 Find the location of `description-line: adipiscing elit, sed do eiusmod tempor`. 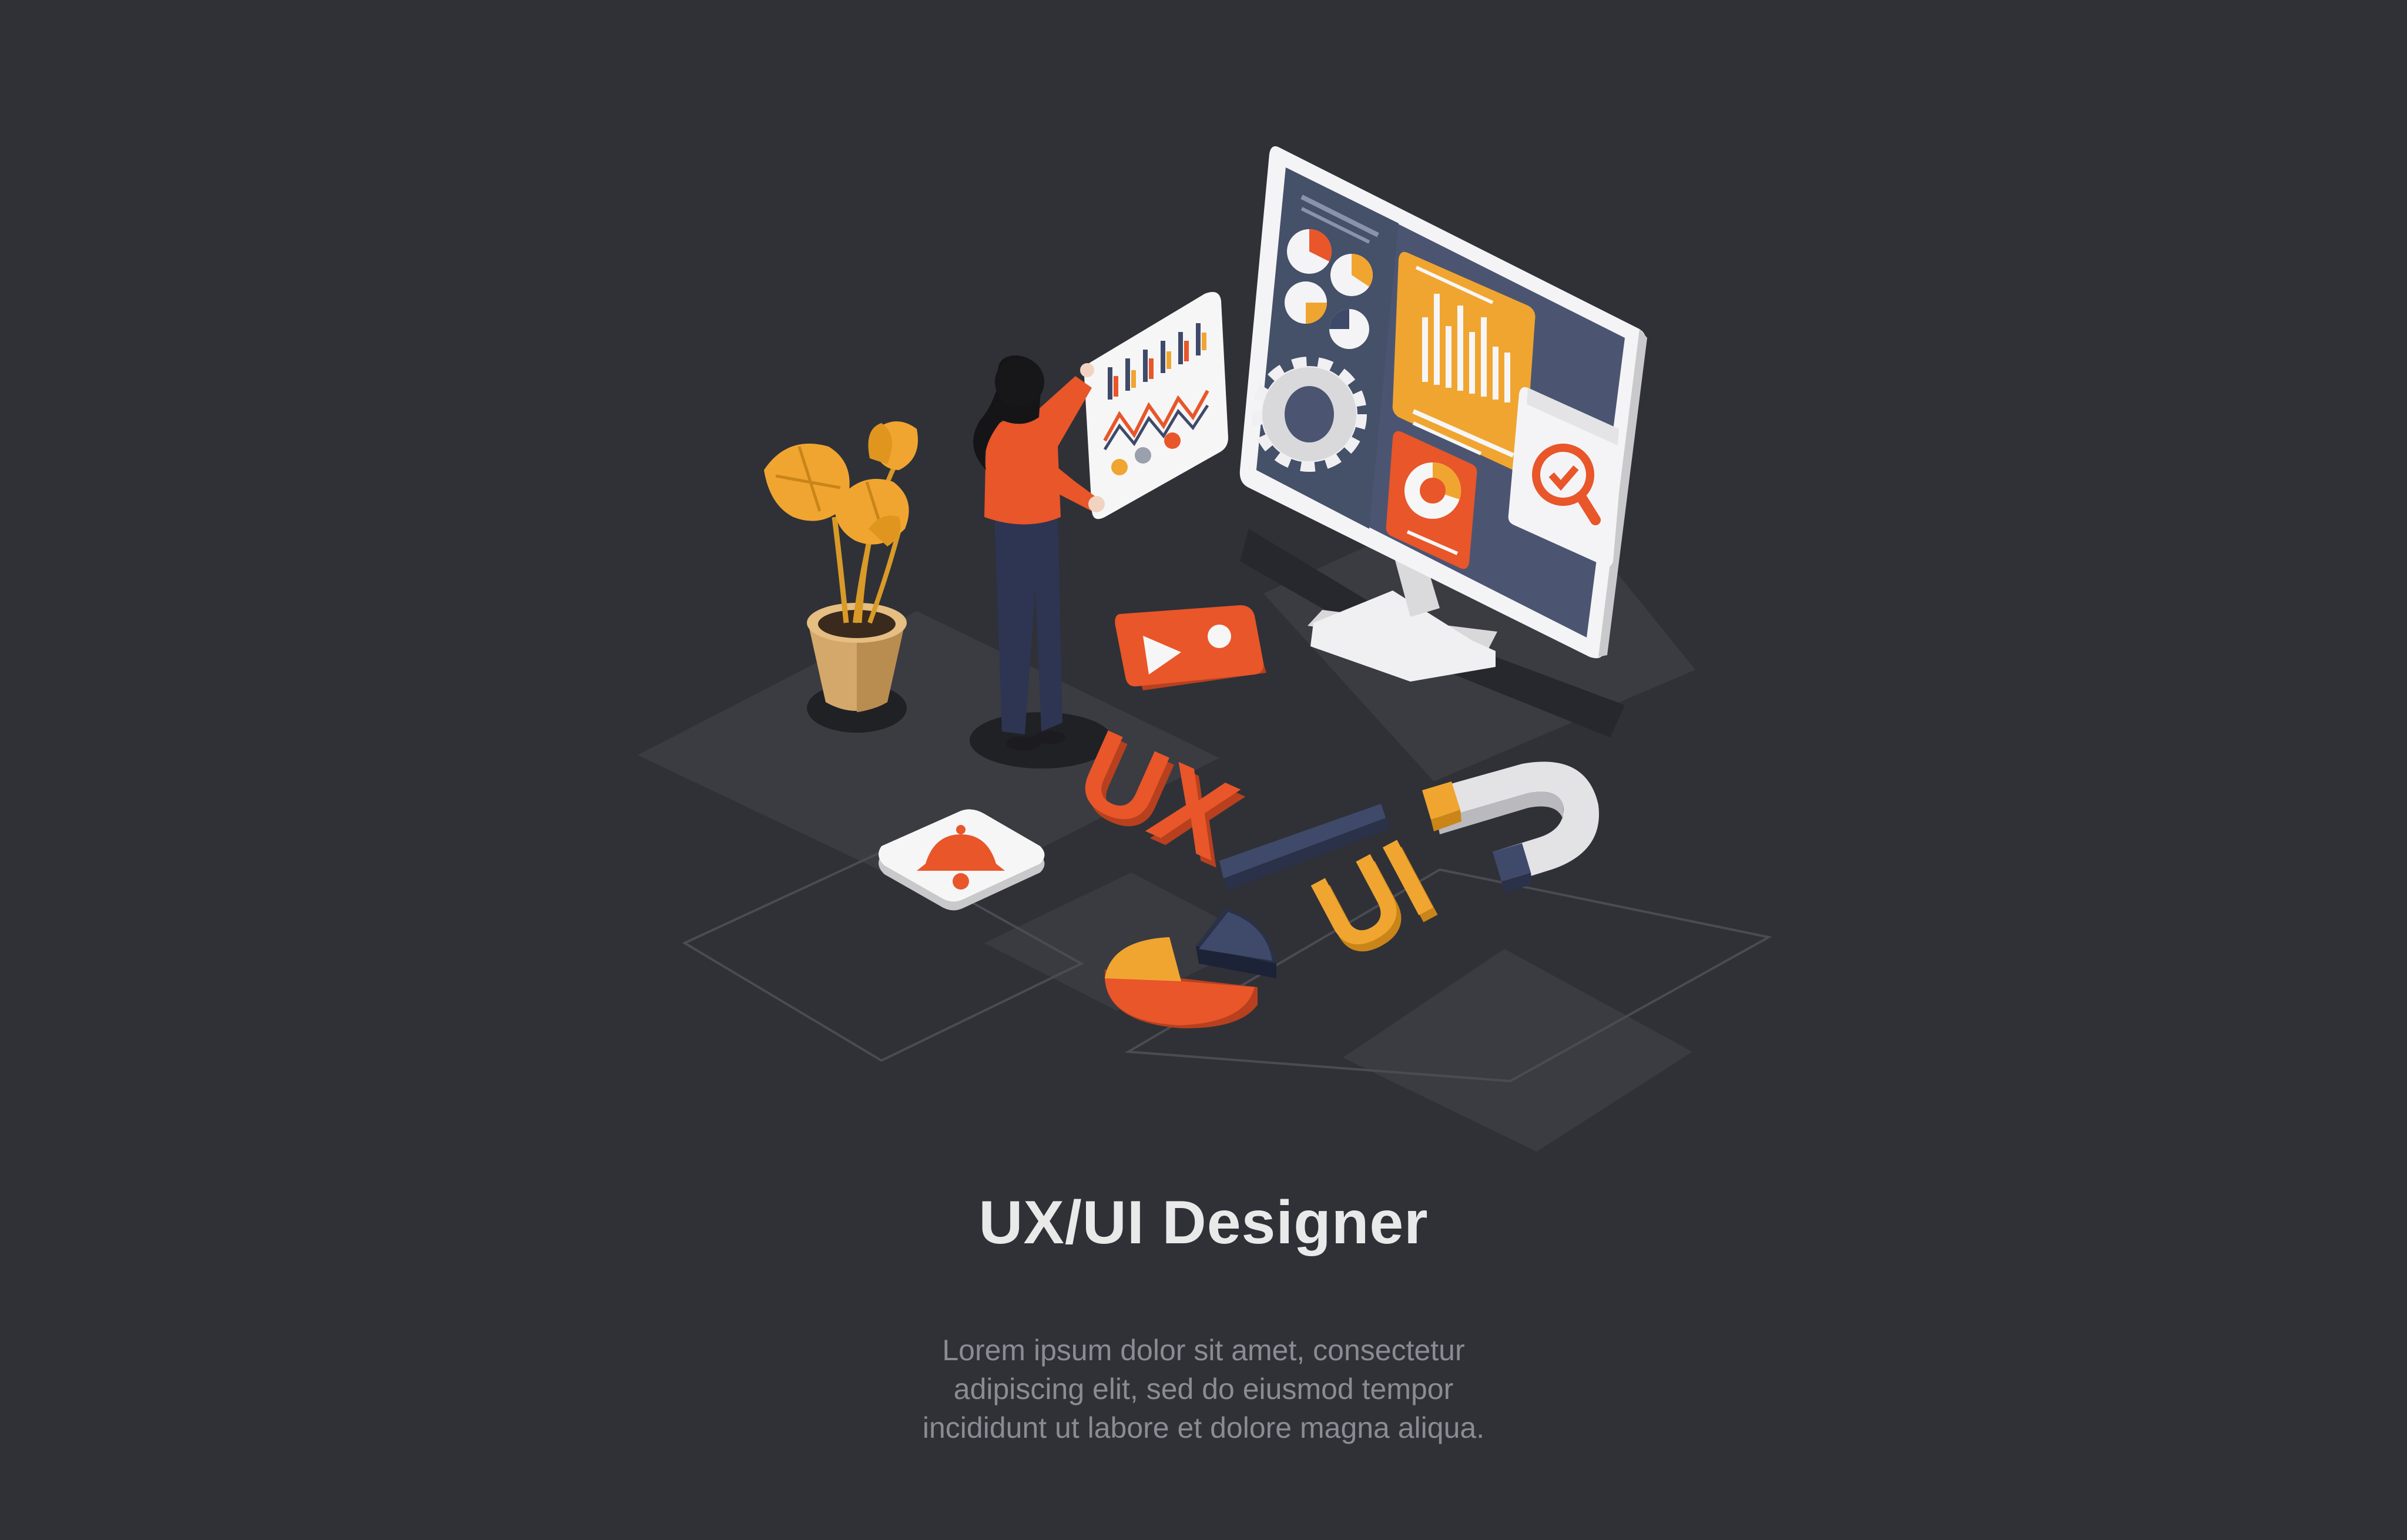

description-line: adipiscing elit, sed do eiusmod tempor is located at coordinates (1203, 1389).